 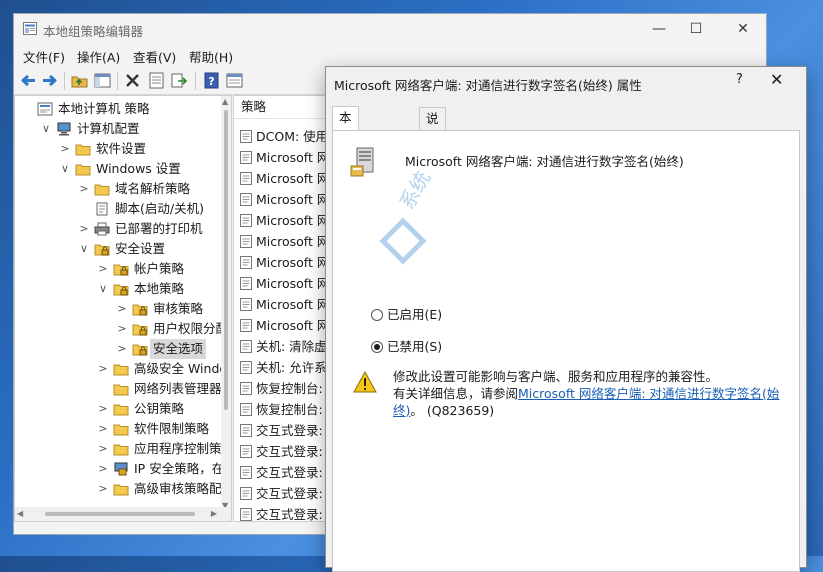 I want to click on minimize-button: —, so click(x=659, y=29).